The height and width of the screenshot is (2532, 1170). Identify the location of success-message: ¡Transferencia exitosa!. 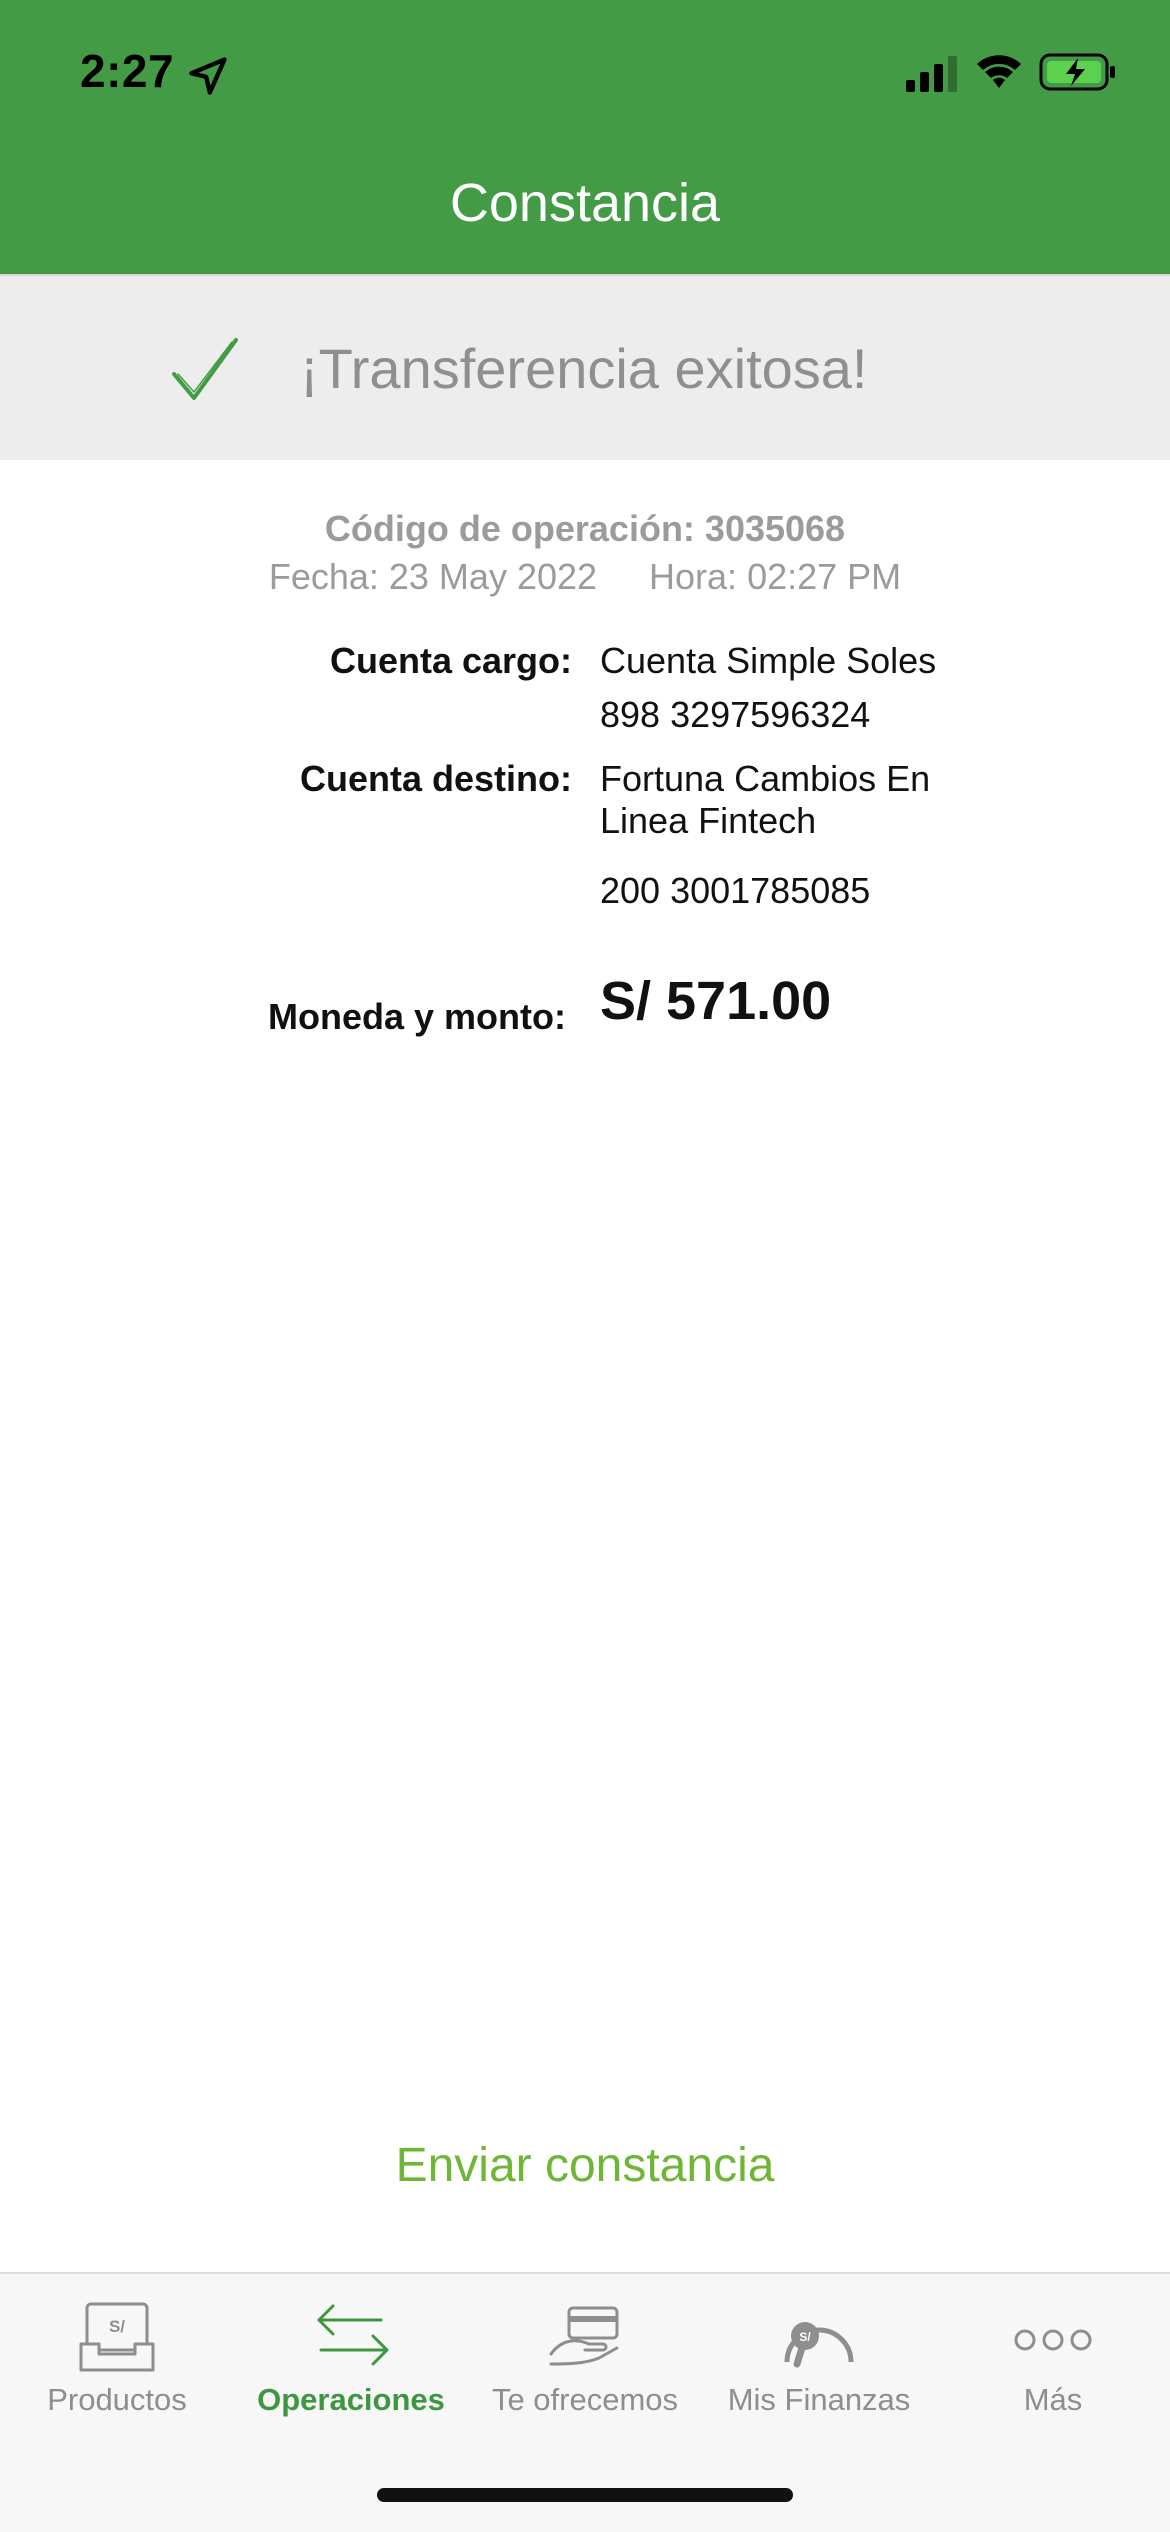
(584, 368).